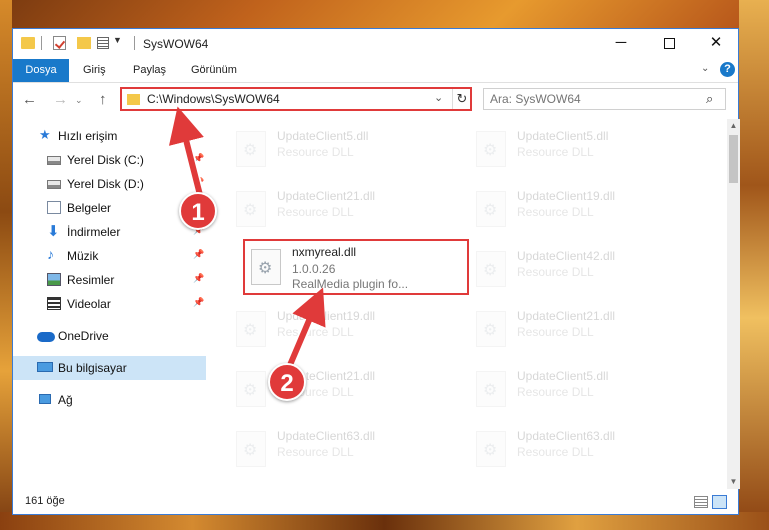 The height and width of the screenshot is (530, 769). I want to click on step-marker-2: 2, so click(287, 382).